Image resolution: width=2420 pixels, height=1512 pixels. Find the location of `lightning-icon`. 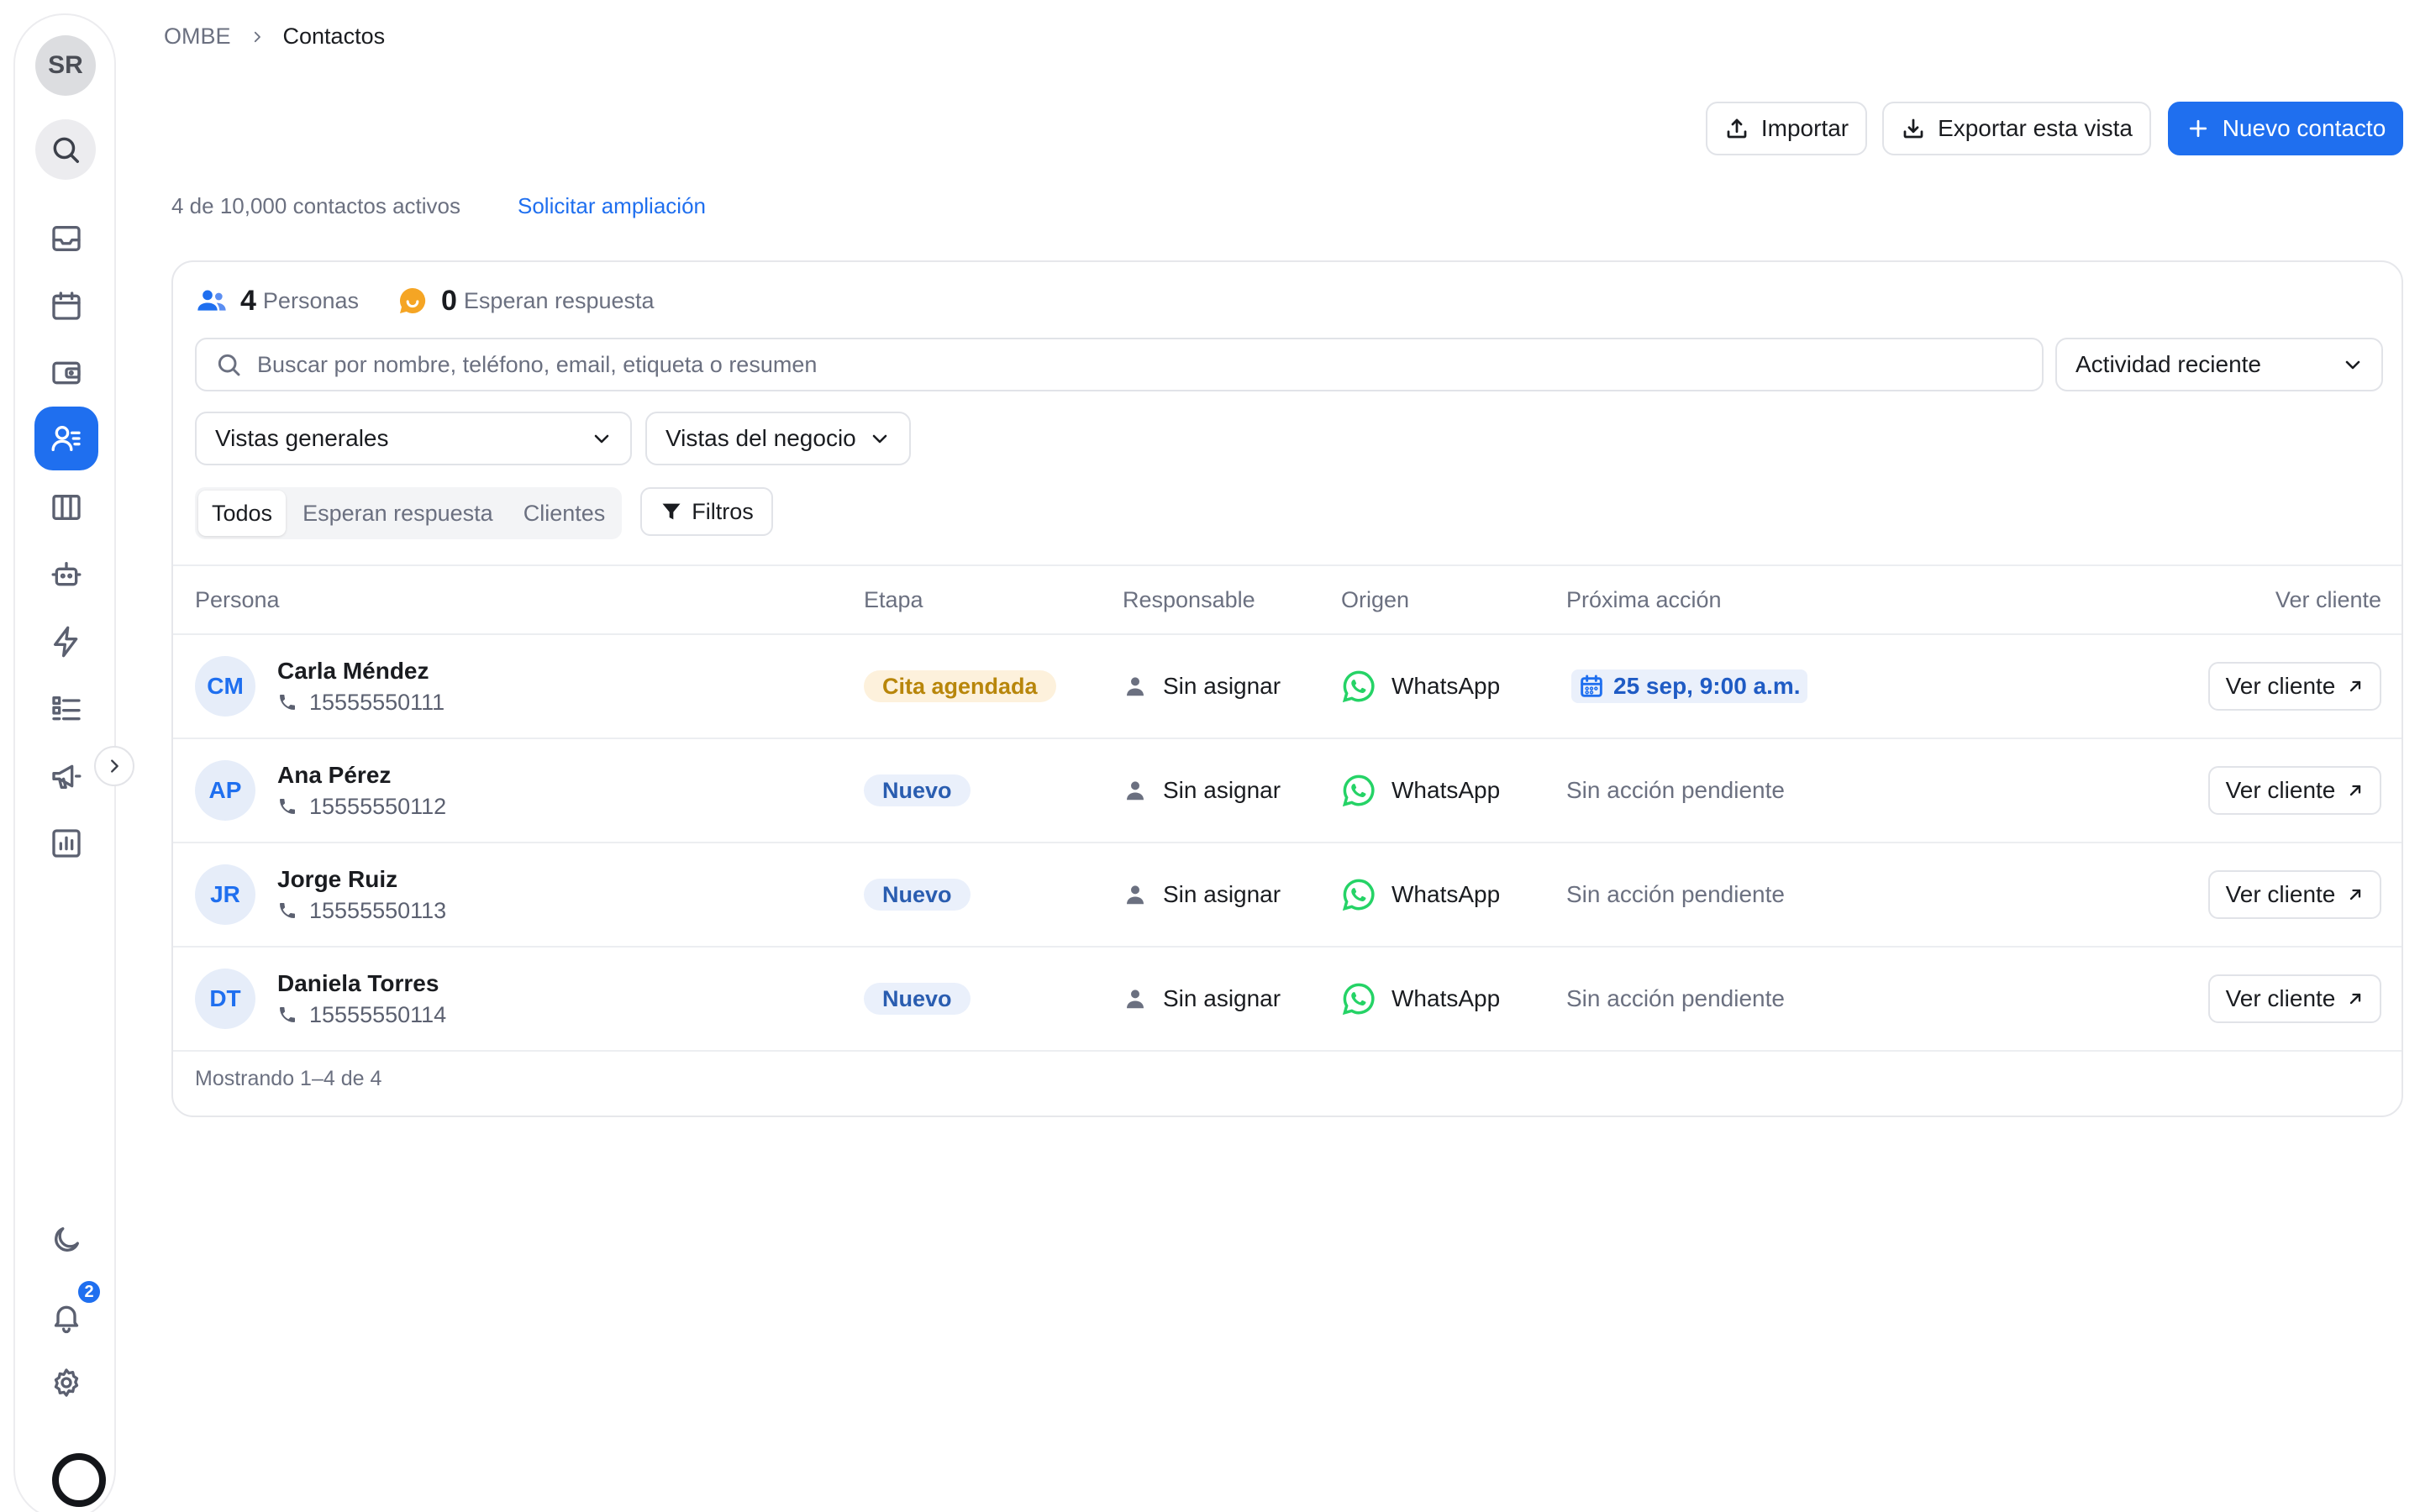

lightning-icon is located at coordinates (66, 642).